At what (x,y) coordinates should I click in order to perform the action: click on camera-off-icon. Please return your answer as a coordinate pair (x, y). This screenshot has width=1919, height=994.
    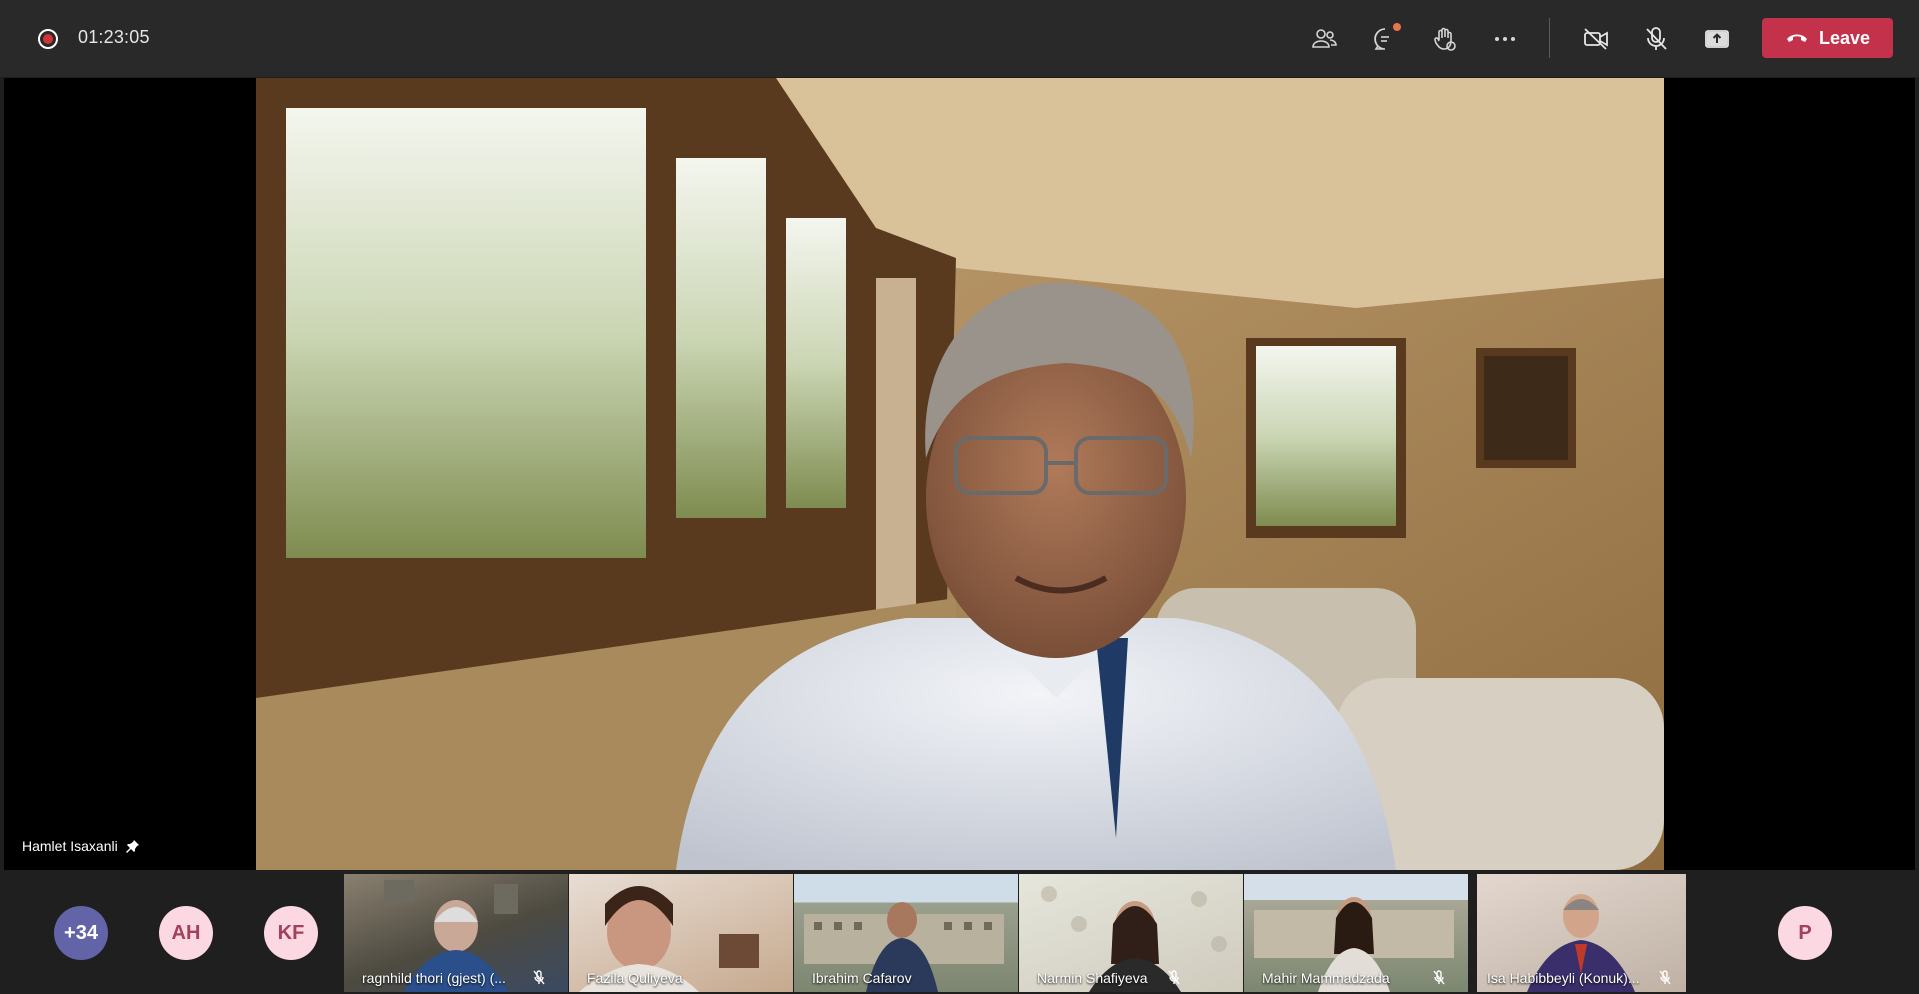
    Looking at the image, I should click on (1596, 39).